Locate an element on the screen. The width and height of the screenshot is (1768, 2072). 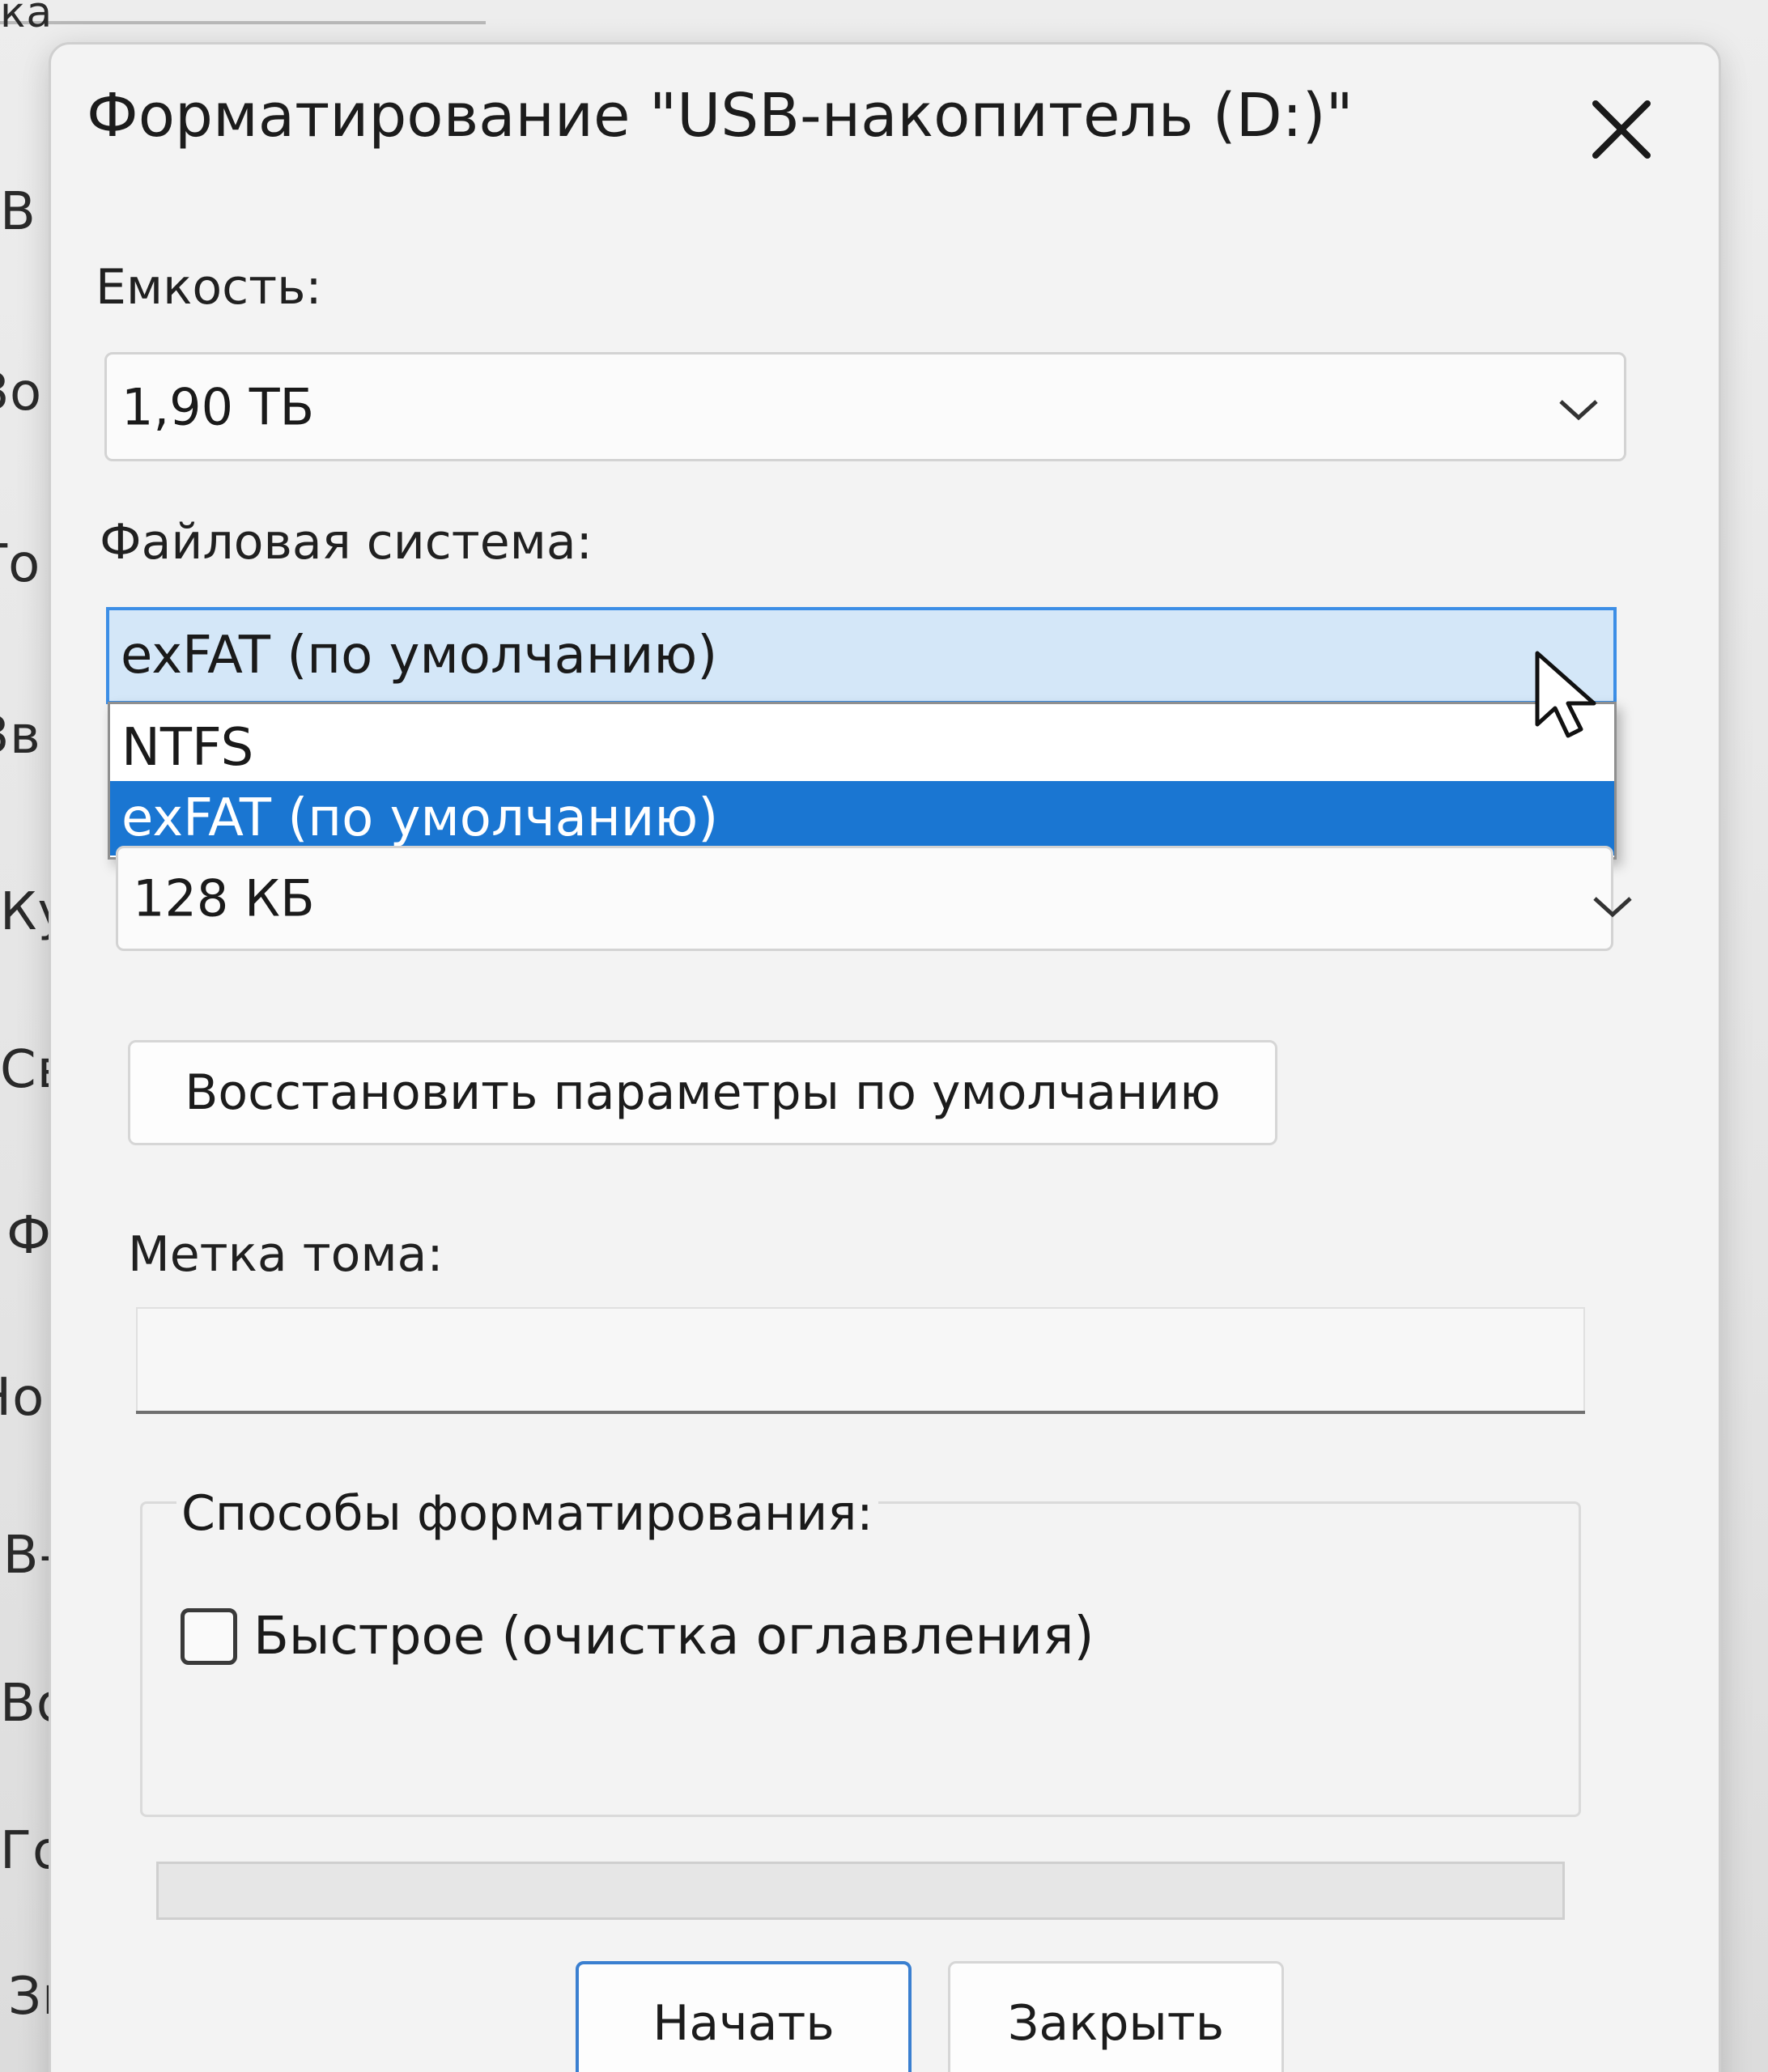
quick-format-checkbox is located at coordinates (209, 1636).